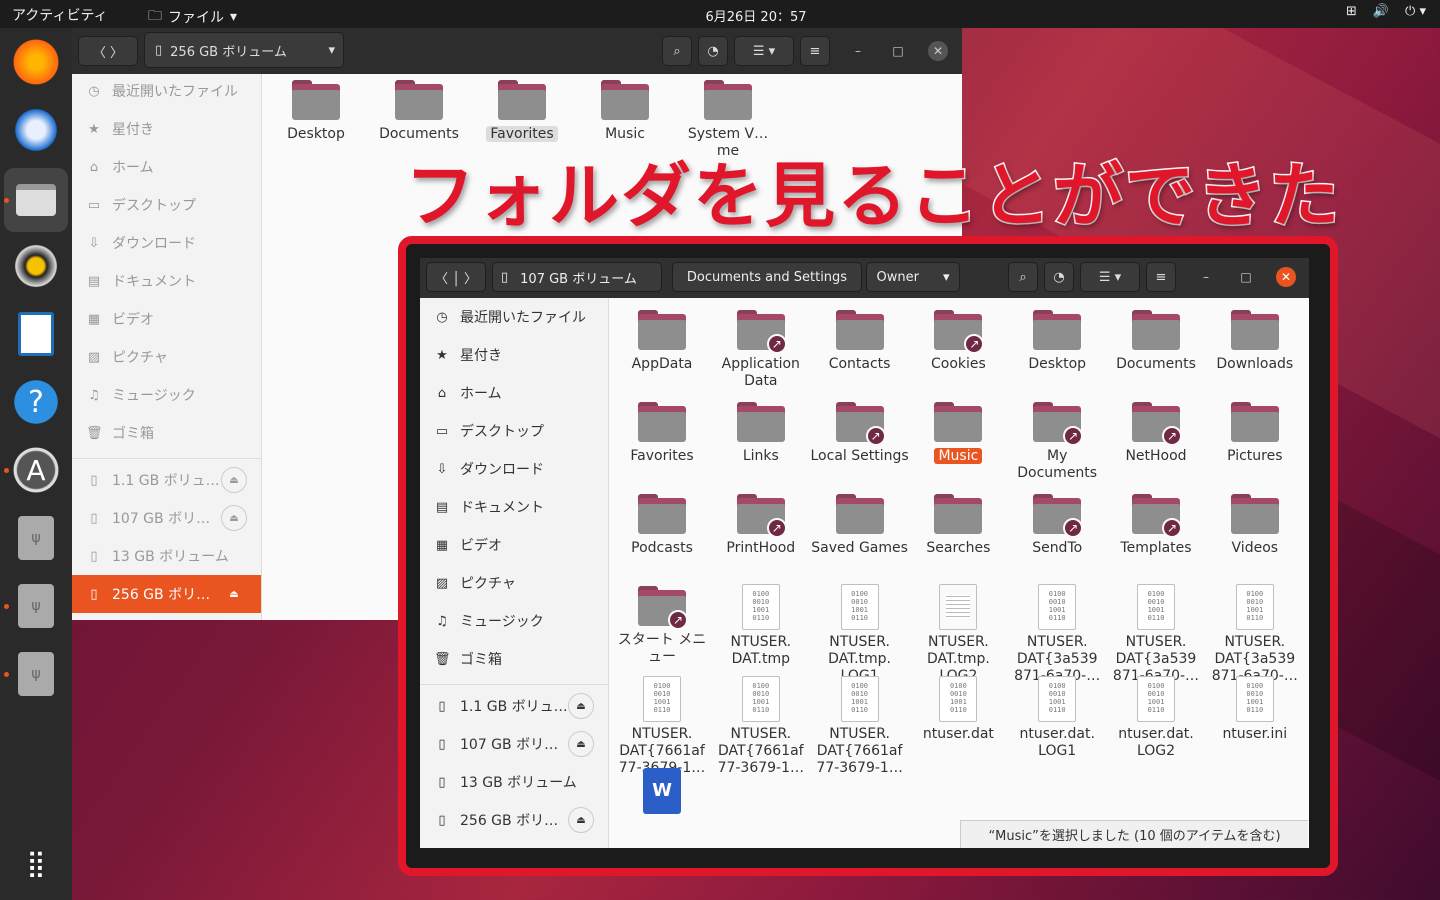  Describe the element at coordinates (514, 820) in the screenshot. I see `sidebar-volume: ▯ 256 GB ボリ… ⏏` at that location.